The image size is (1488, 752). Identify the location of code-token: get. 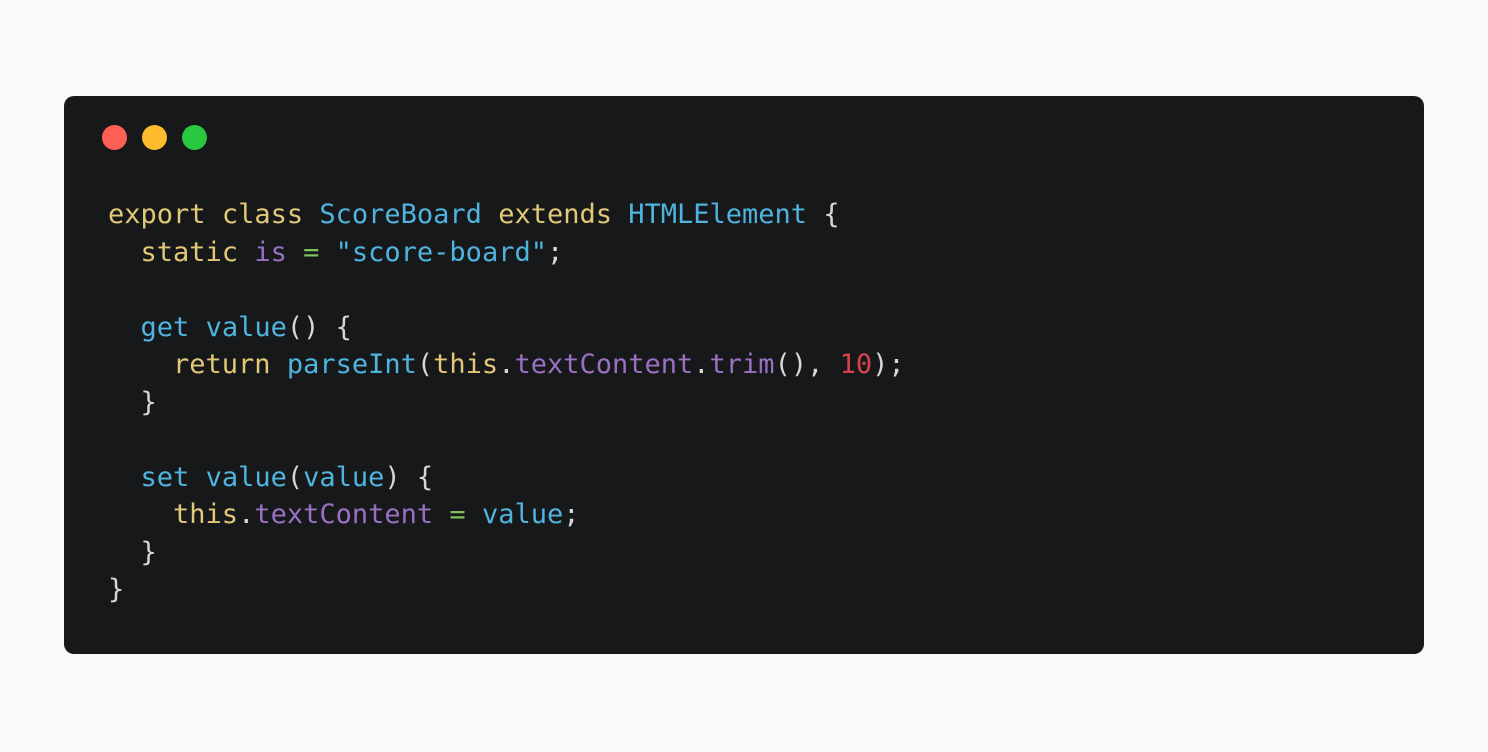
(165, 327).